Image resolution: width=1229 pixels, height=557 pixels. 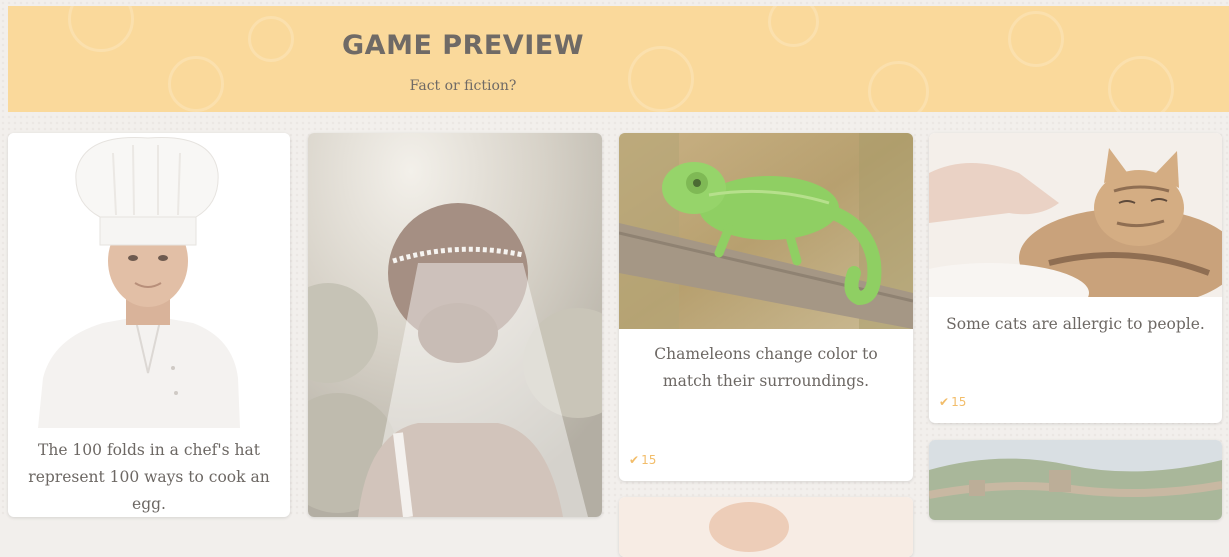 What do you see at coordinates (1075, 324) in the screenshot?
I see `fact-text: Some cats are allergic to people.` at bounding box center [1075, 324].